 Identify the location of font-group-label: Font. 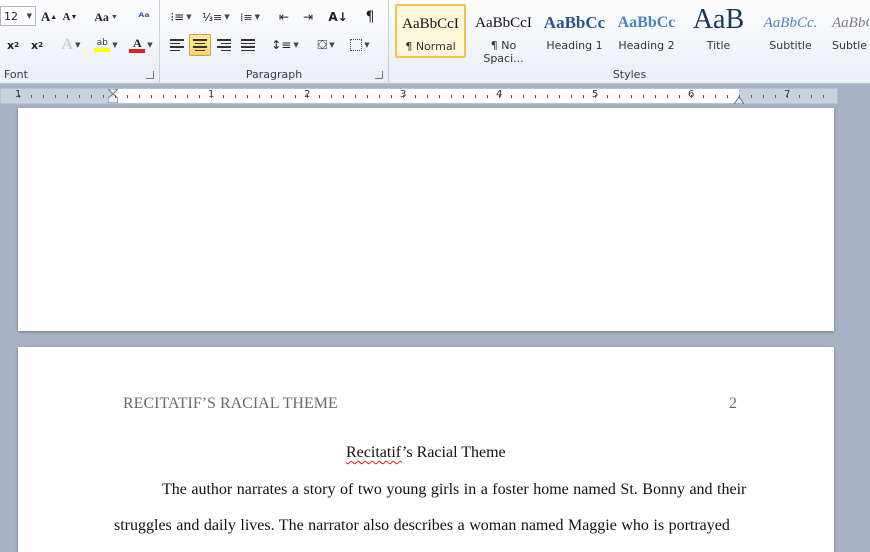
(16, 74).